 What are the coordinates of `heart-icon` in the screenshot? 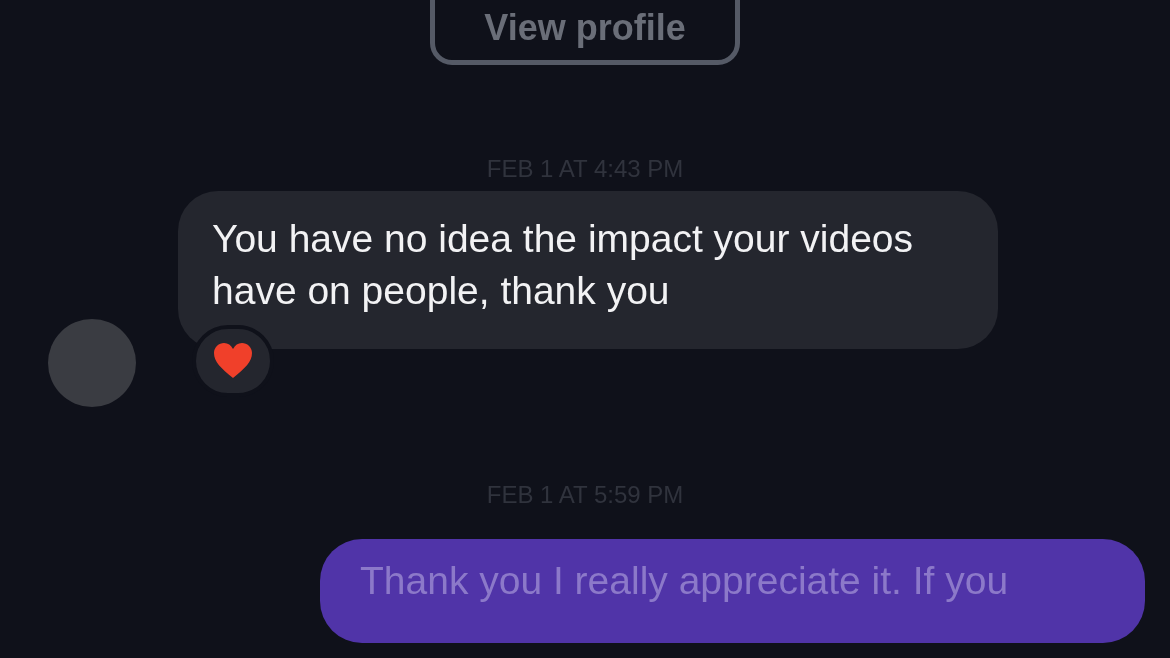 It's located at (233, 361).